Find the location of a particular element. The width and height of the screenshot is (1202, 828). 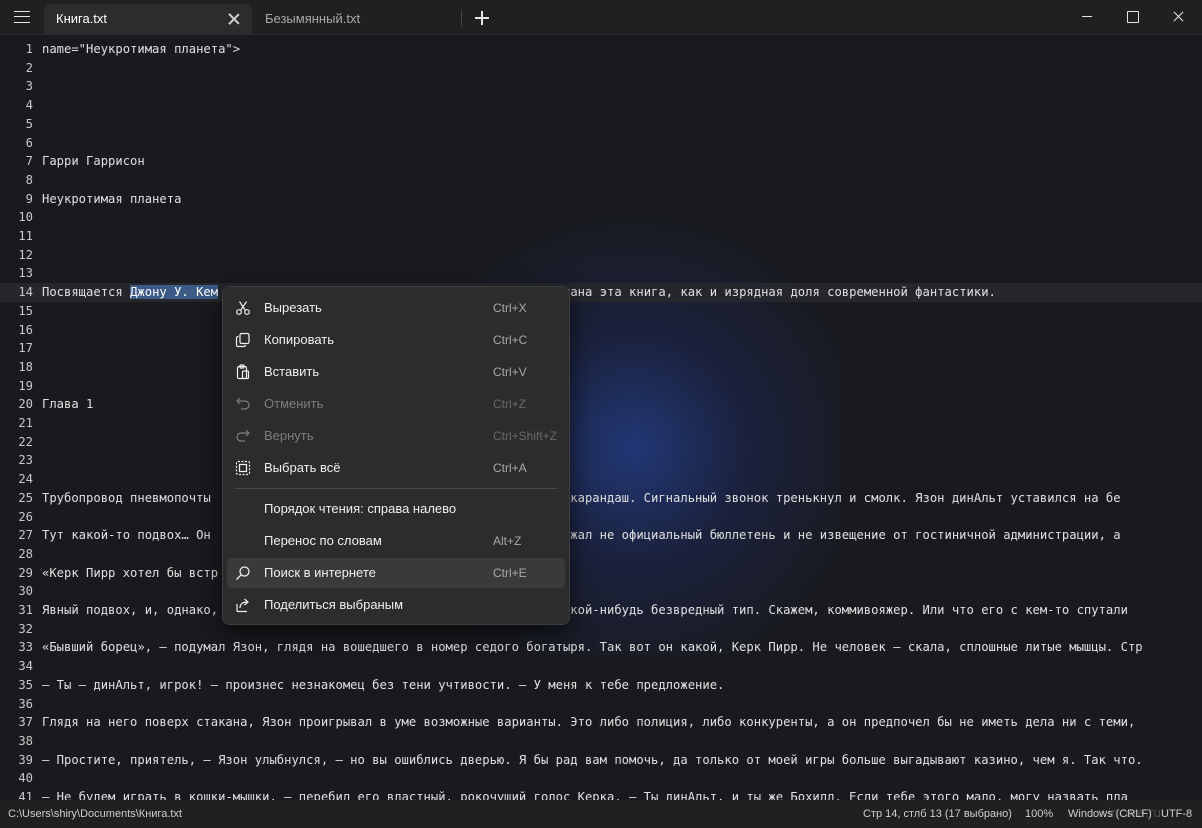

menu-item-shortcut: Ctrl+V is located at coordinates (510, 372).